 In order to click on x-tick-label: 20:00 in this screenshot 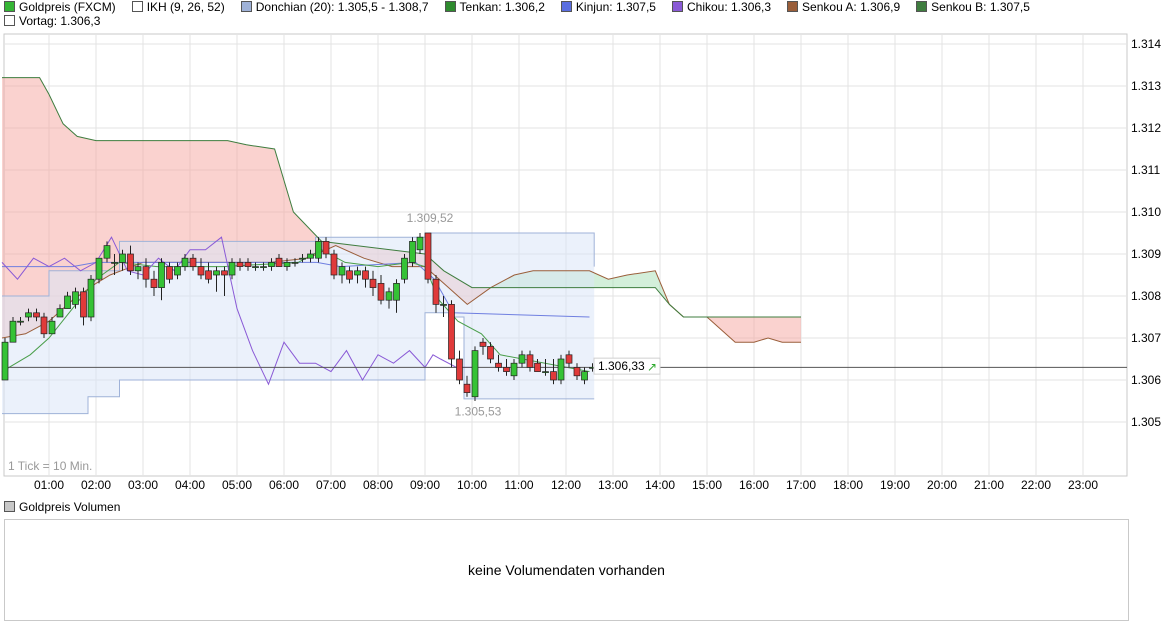, I will do `click(942, 485)`.